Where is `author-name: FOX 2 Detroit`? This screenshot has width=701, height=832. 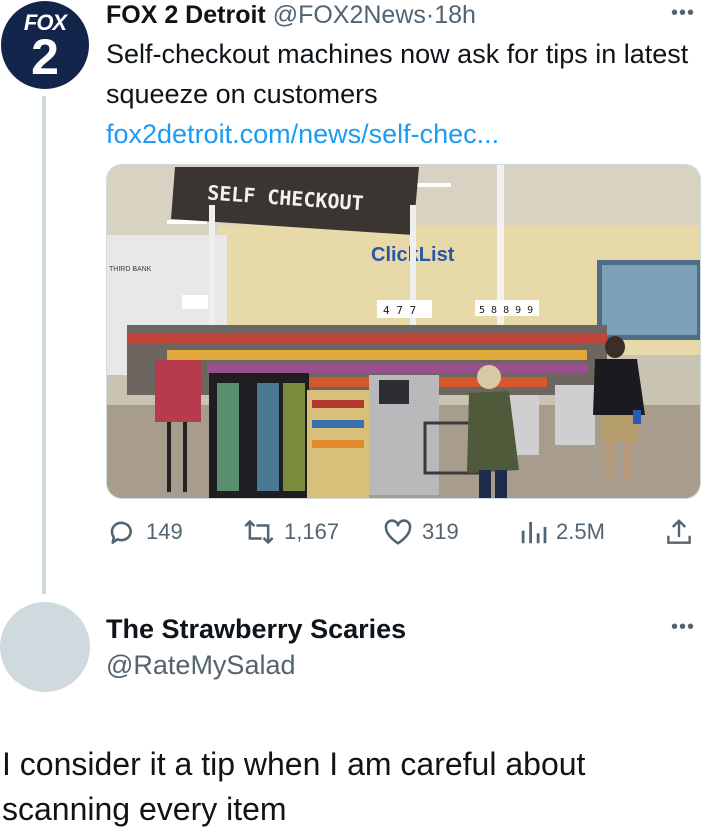
author-name: FOX 2 Detroit is located at coordinates (186, 15).